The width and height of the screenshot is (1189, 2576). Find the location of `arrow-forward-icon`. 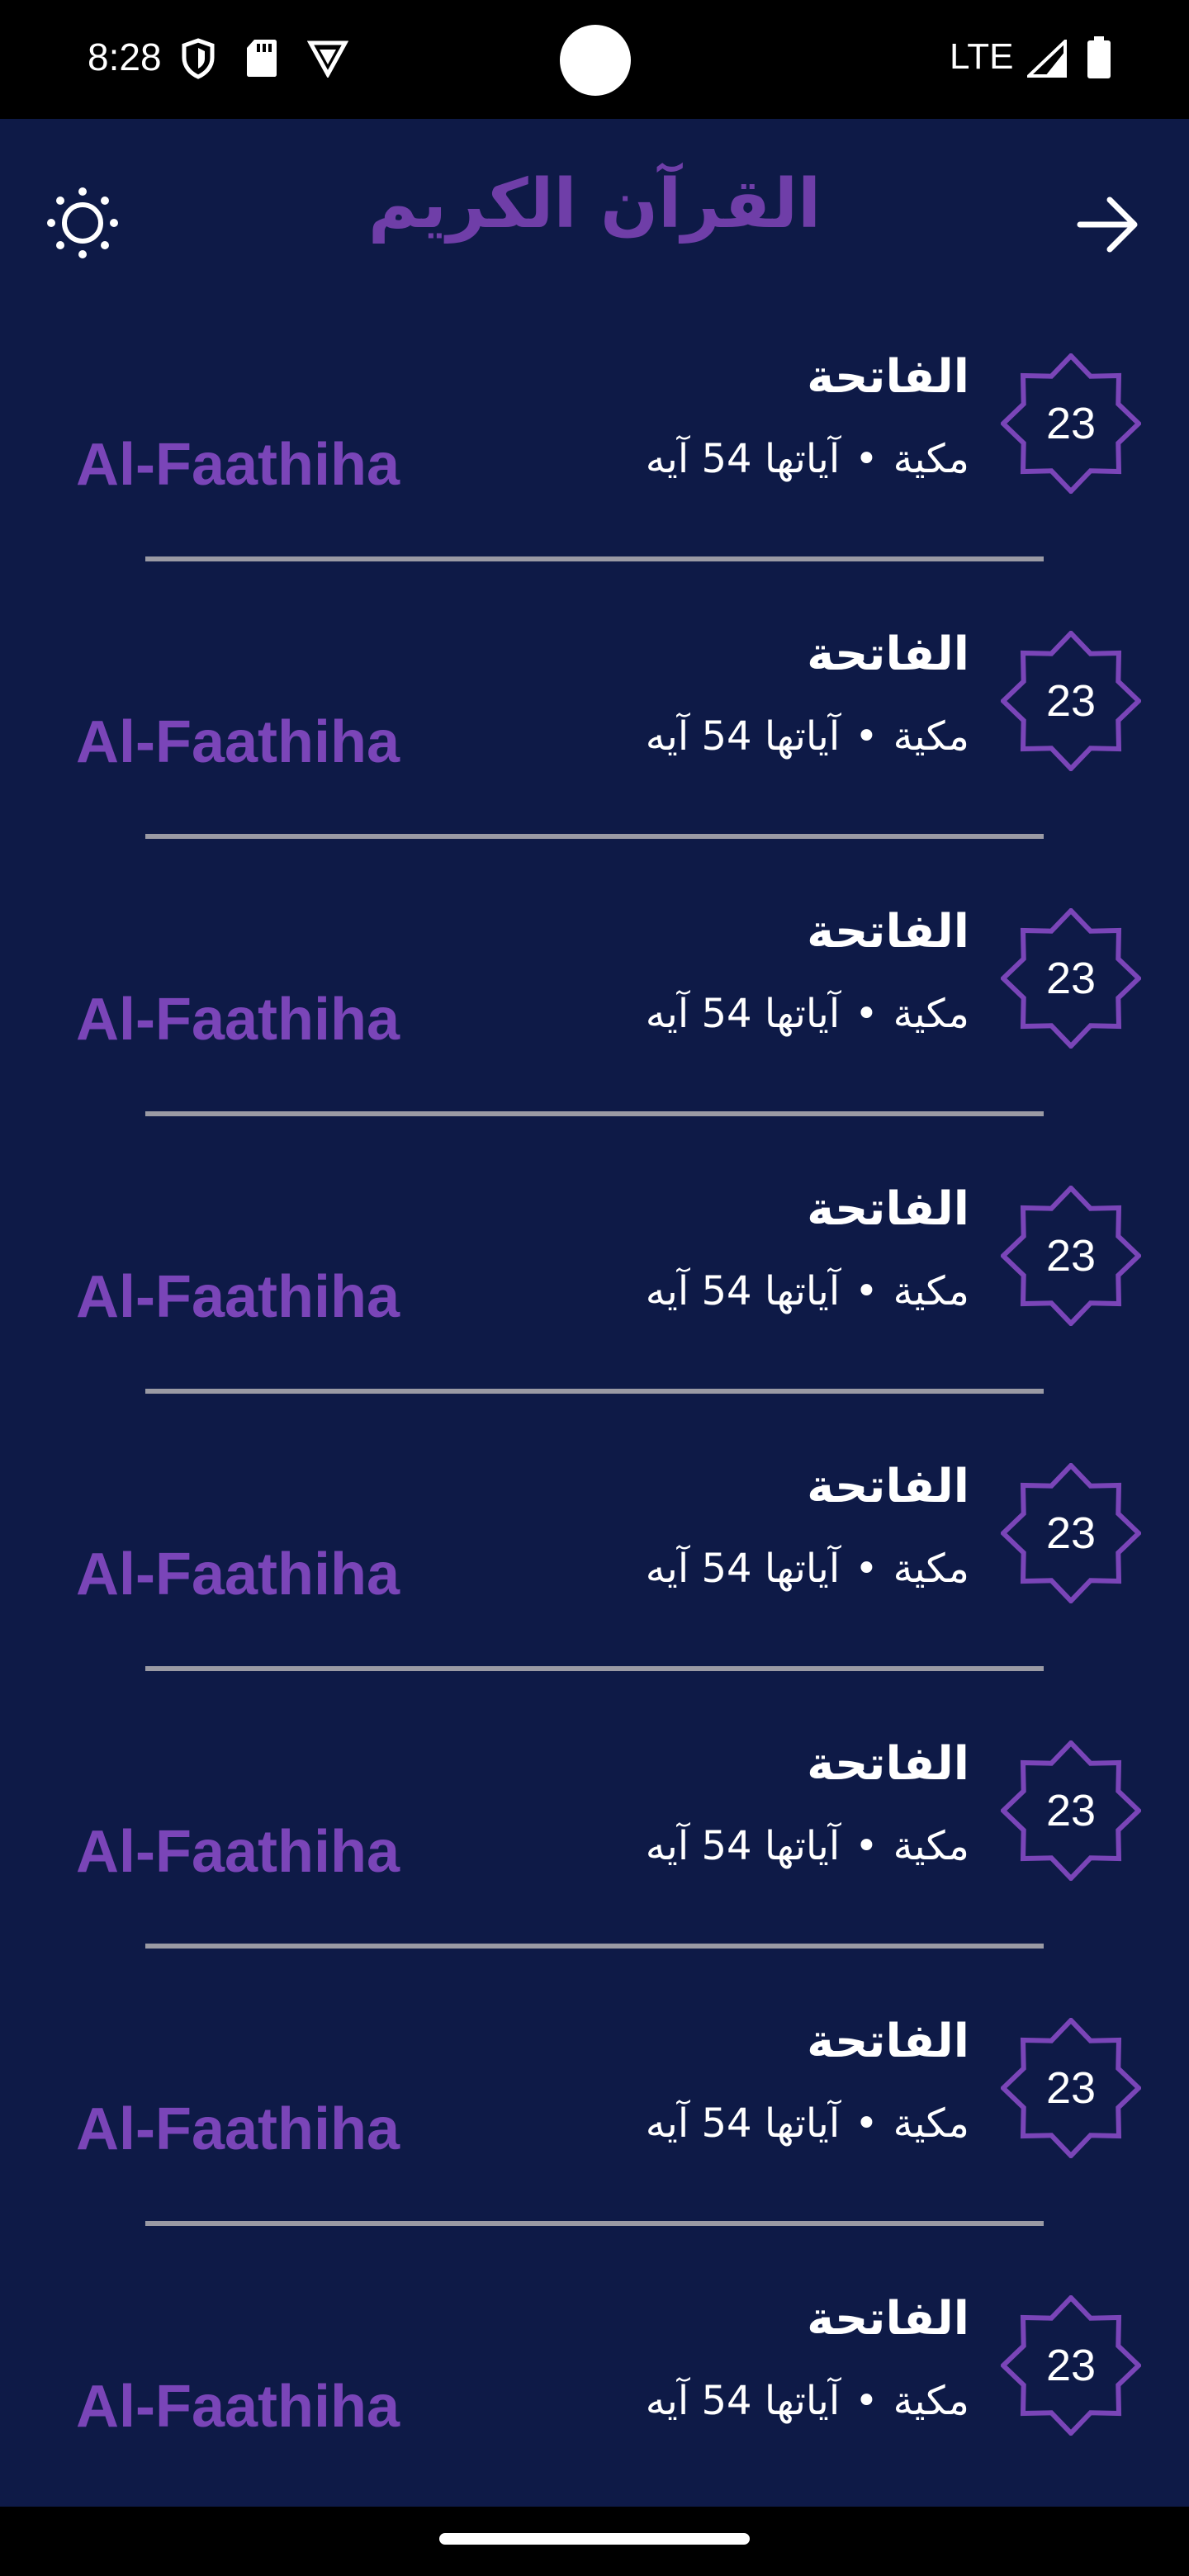

arrow-forward-icon is located at coordinates (1108, 224).